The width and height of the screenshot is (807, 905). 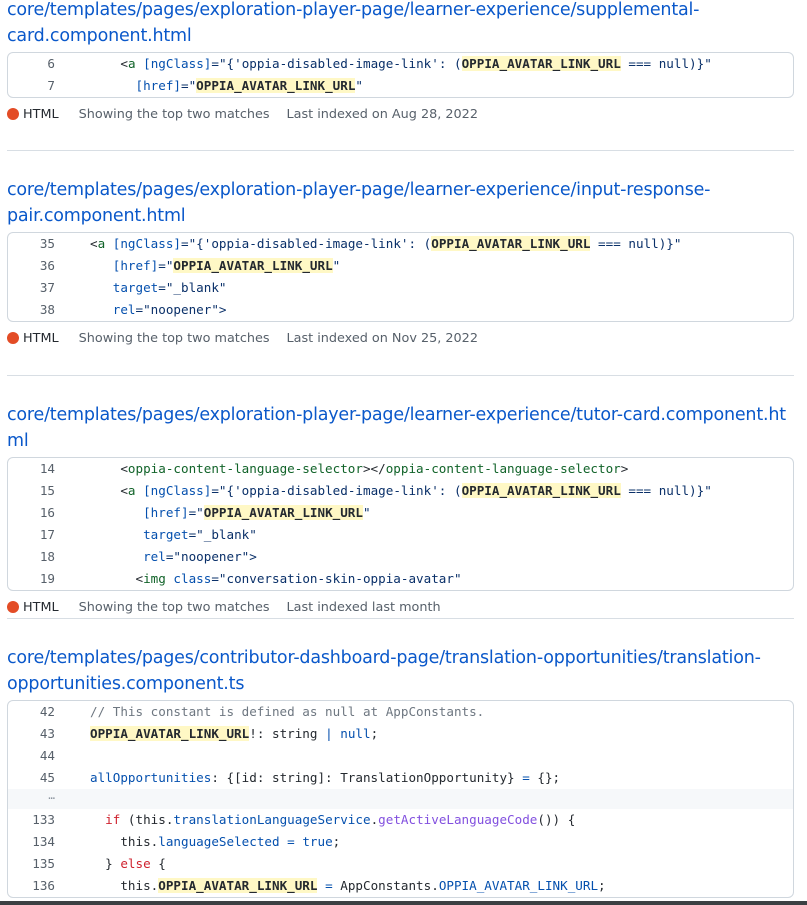 I want to click on html-language-icon, so click(x=13, y=338).